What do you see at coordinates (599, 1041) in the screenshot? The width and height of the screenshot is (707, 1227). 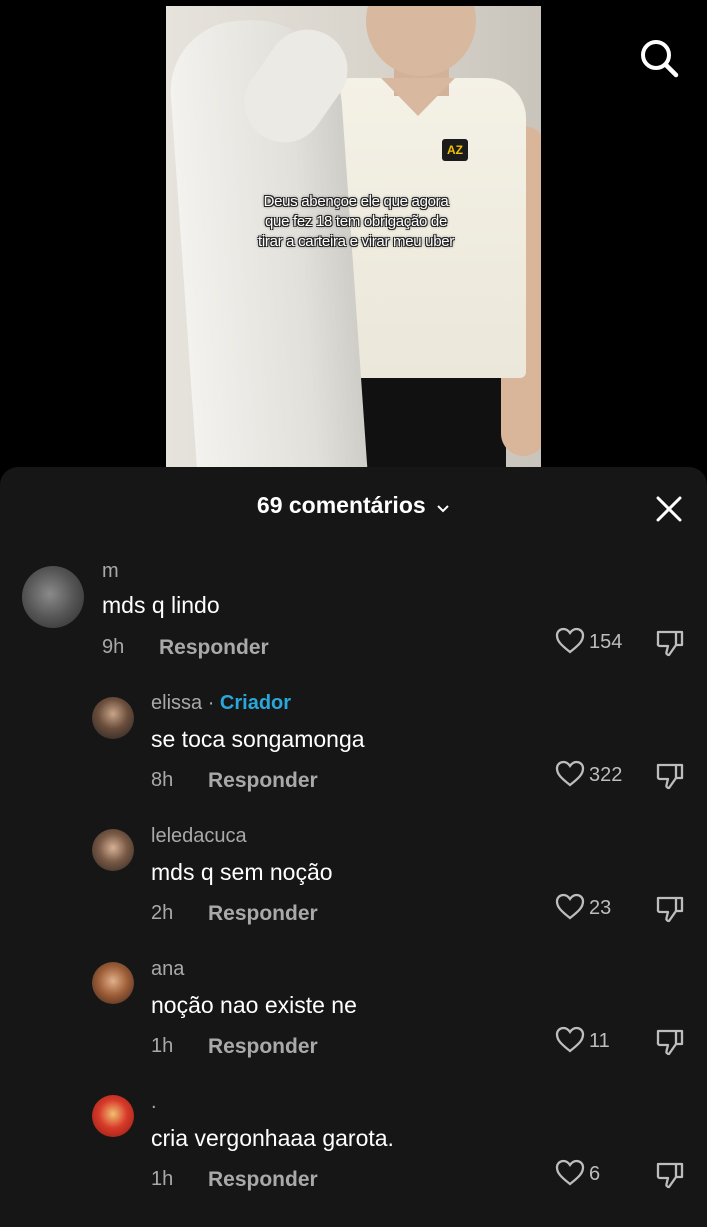 I see `like-count: 11` at bounding box center [599, 1041].